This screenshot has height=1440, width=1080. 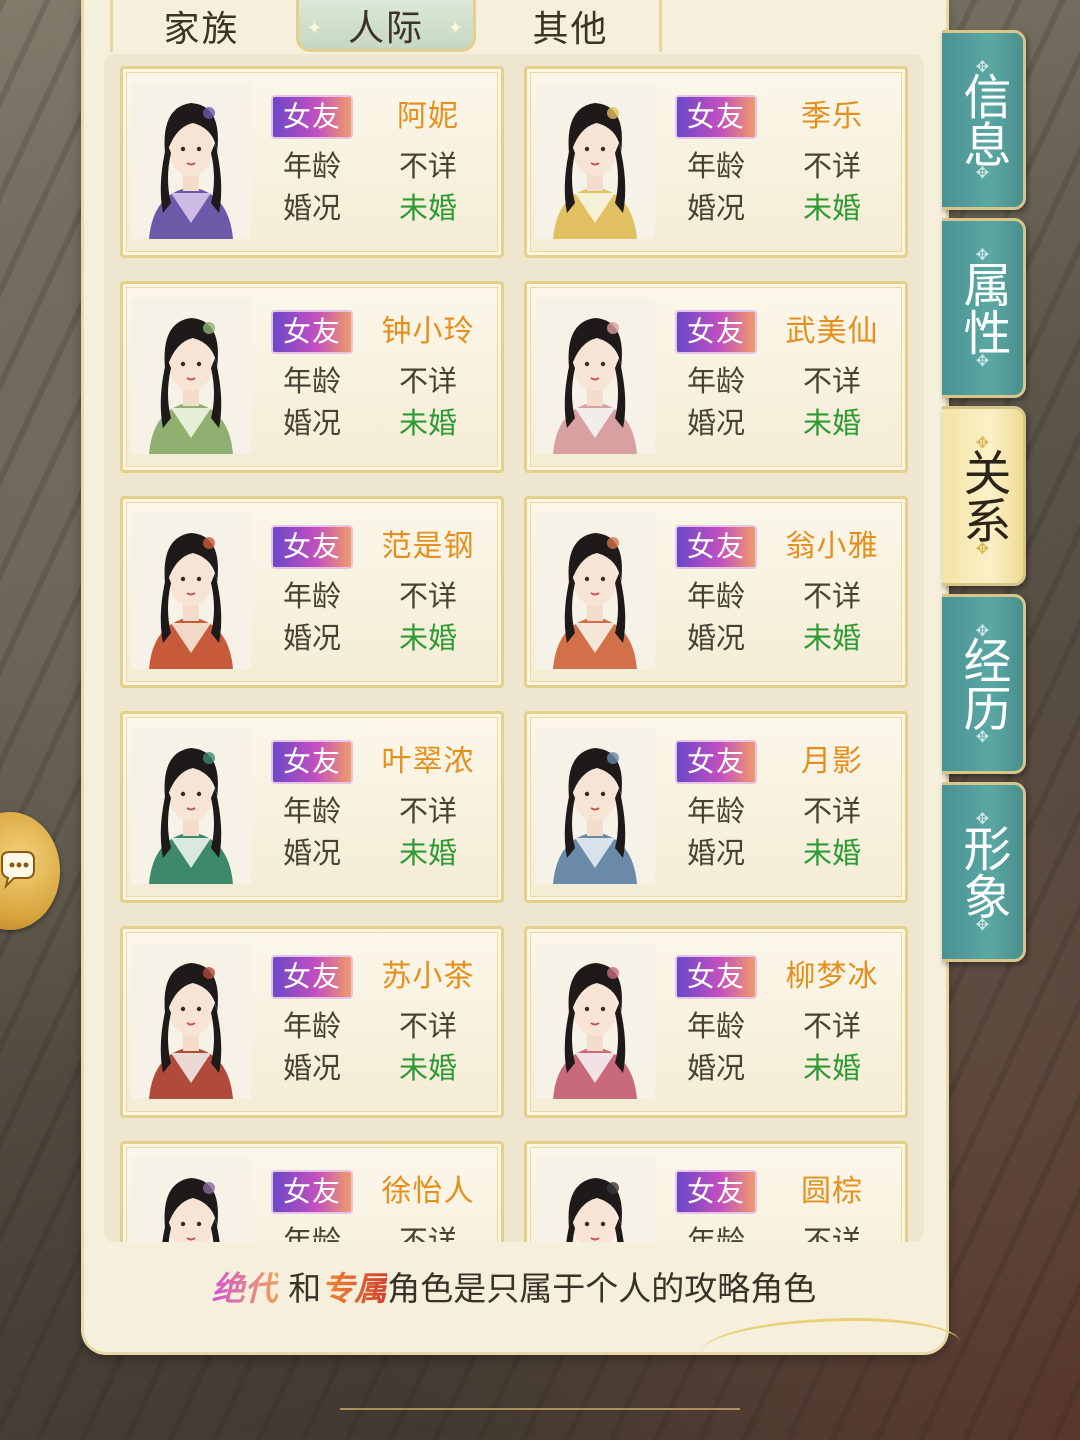 What do you see at coordinates (428, 761) in the screenshot?
I see `character-name: 叶翠浓` at bounding box center [428, 761].